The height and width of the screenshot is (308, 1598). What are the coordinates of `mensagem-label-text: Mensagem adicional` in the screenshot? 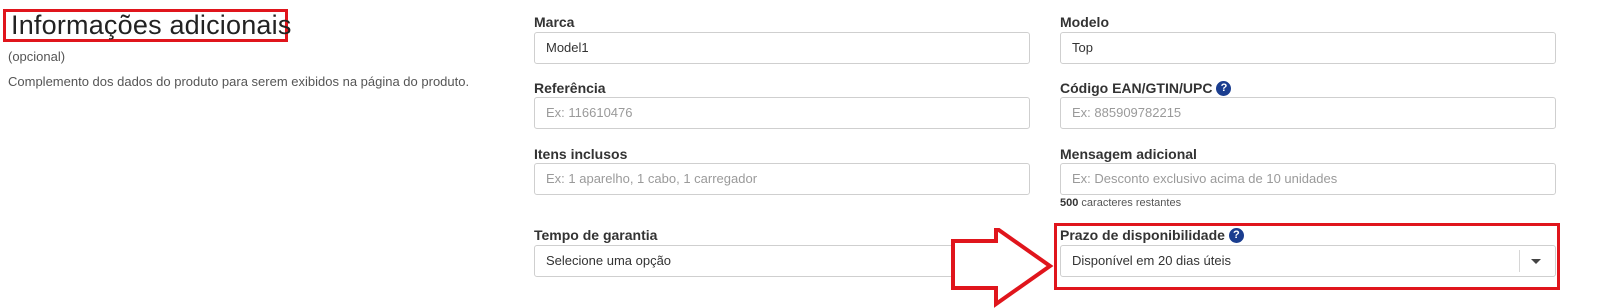 It's located at (1128, 154).